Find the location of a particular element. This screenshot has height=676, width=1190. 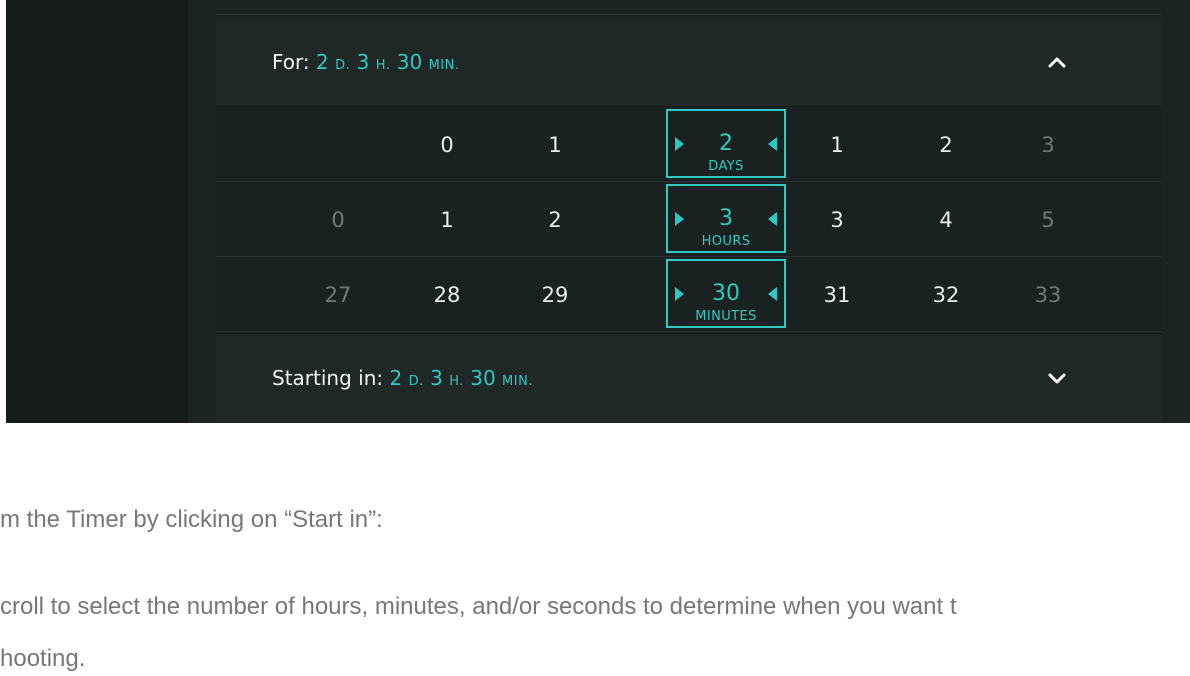

days-option: 2 is located at coordinates (946, 144).